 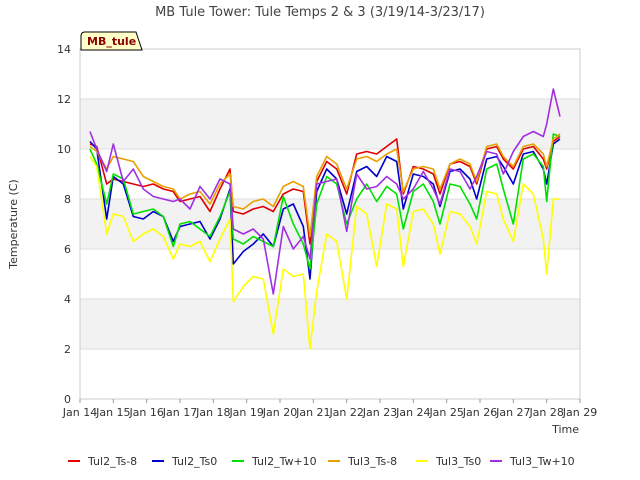 I want to click on y-tick-label: 12, so click(x=64, y=99).